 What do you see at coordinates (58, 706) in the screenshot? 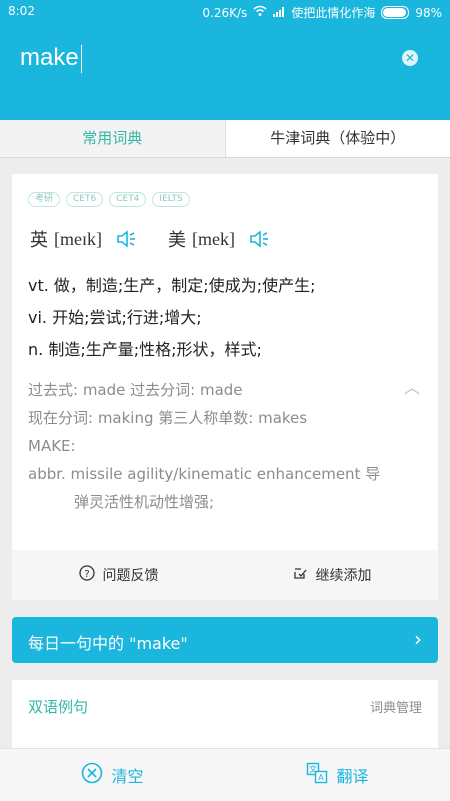
I see `examples-title: 双语例句` at bounding box center [58, 706].